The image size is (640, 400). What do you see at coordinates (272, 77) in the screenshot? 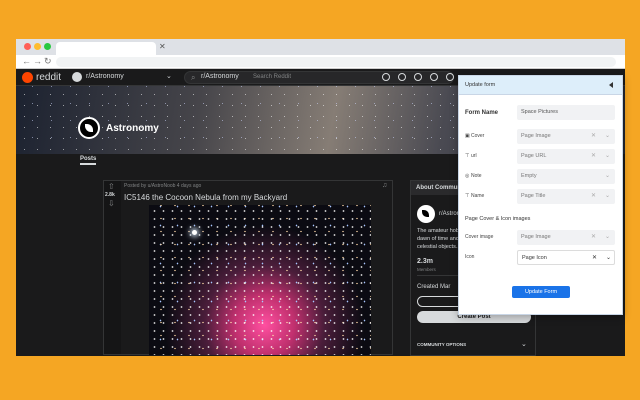
I see `search-placeholder: Search Reddit` at bounding box center [272, 77].